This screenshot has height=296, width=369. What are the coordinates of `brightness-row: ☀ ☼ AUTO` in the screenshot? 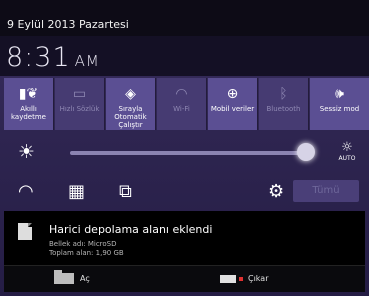 It's located at (184, 152).